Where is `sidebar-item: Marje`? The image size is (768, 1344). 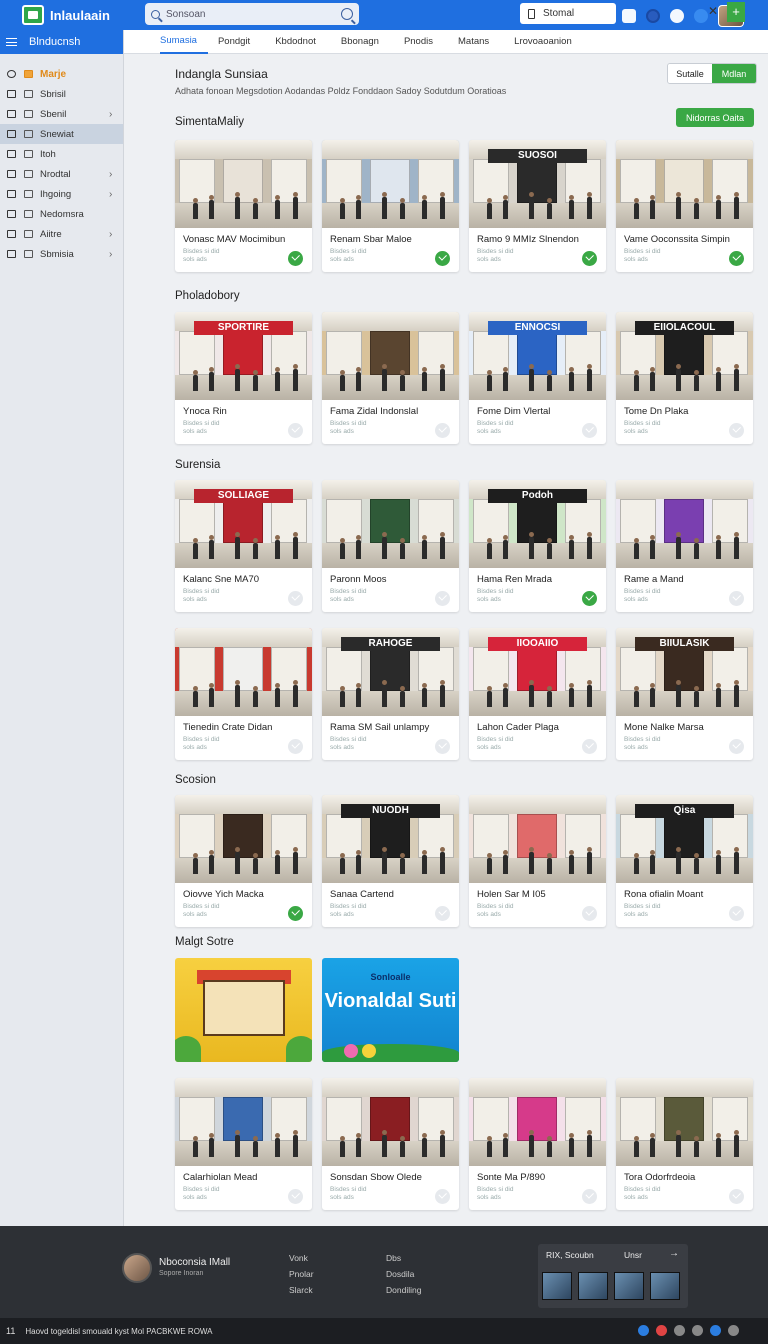
sidebar-item: Marje is located at coordinates (61, 74).